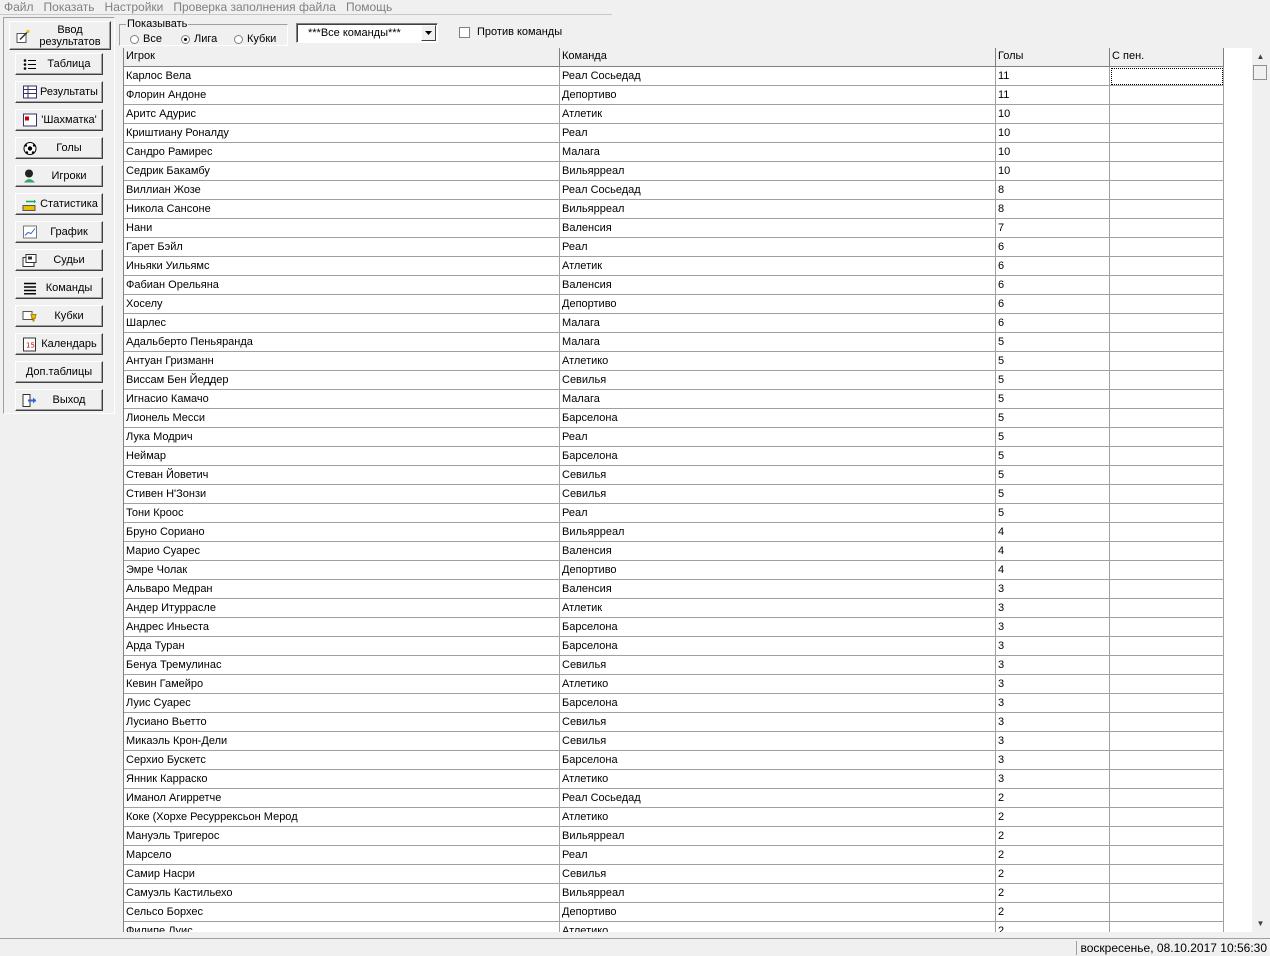 This screenshot has width=1270, height=956. I want to click on team-cell: Атлетико, so click(778, 779).